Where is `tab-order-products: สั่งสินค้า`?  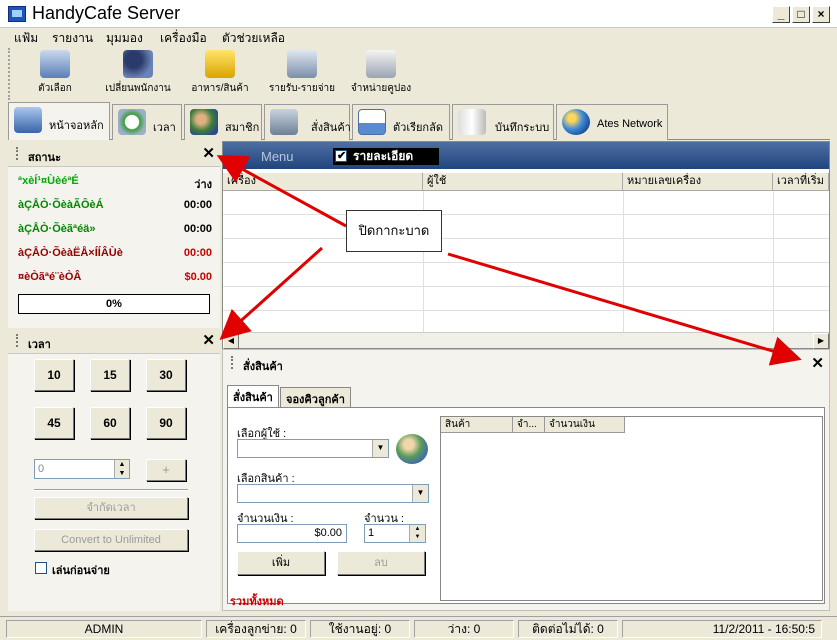 tab-order-products: สั่งสินค้า is located at coordinates (253, 396).